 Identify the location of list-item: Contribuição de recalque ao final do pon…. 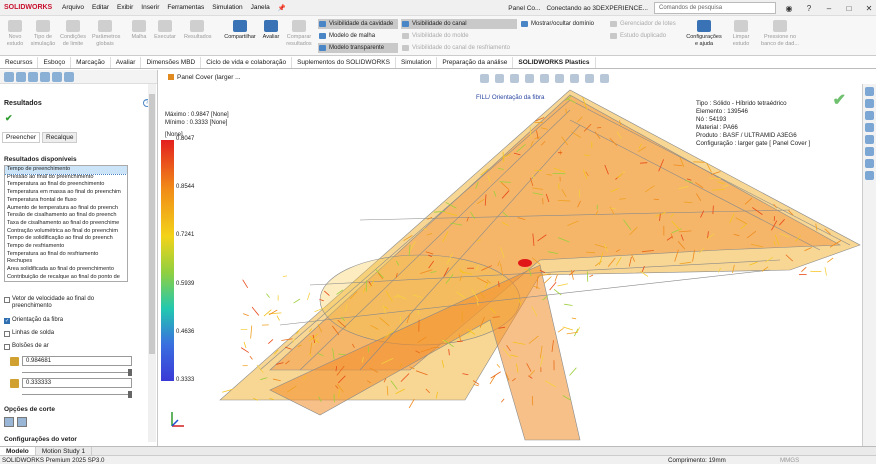
(66, 278).